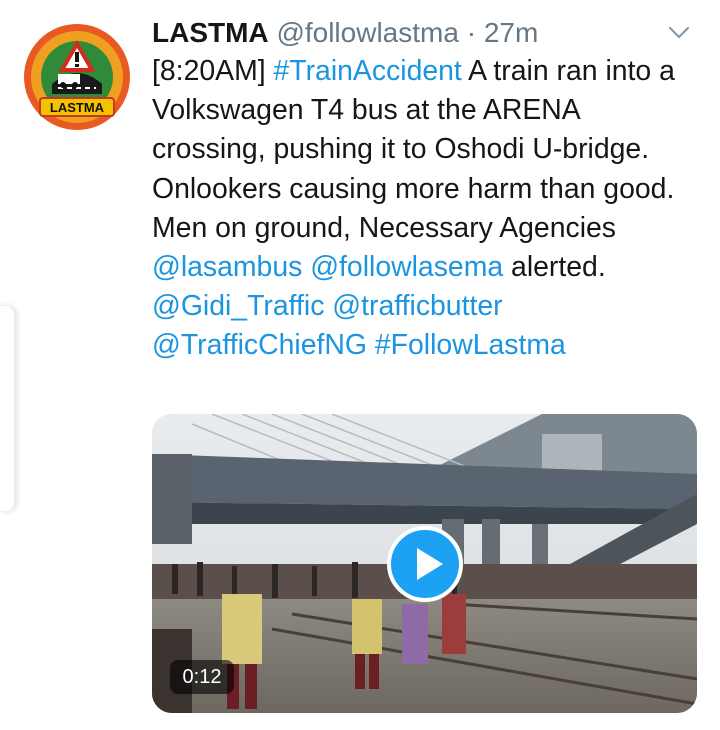 This screenshot has height=730, width=720. Describe the element at coordinates (259, 345) in the screenshot. I see `mention-link: @TrafficChiefNG` at that location.